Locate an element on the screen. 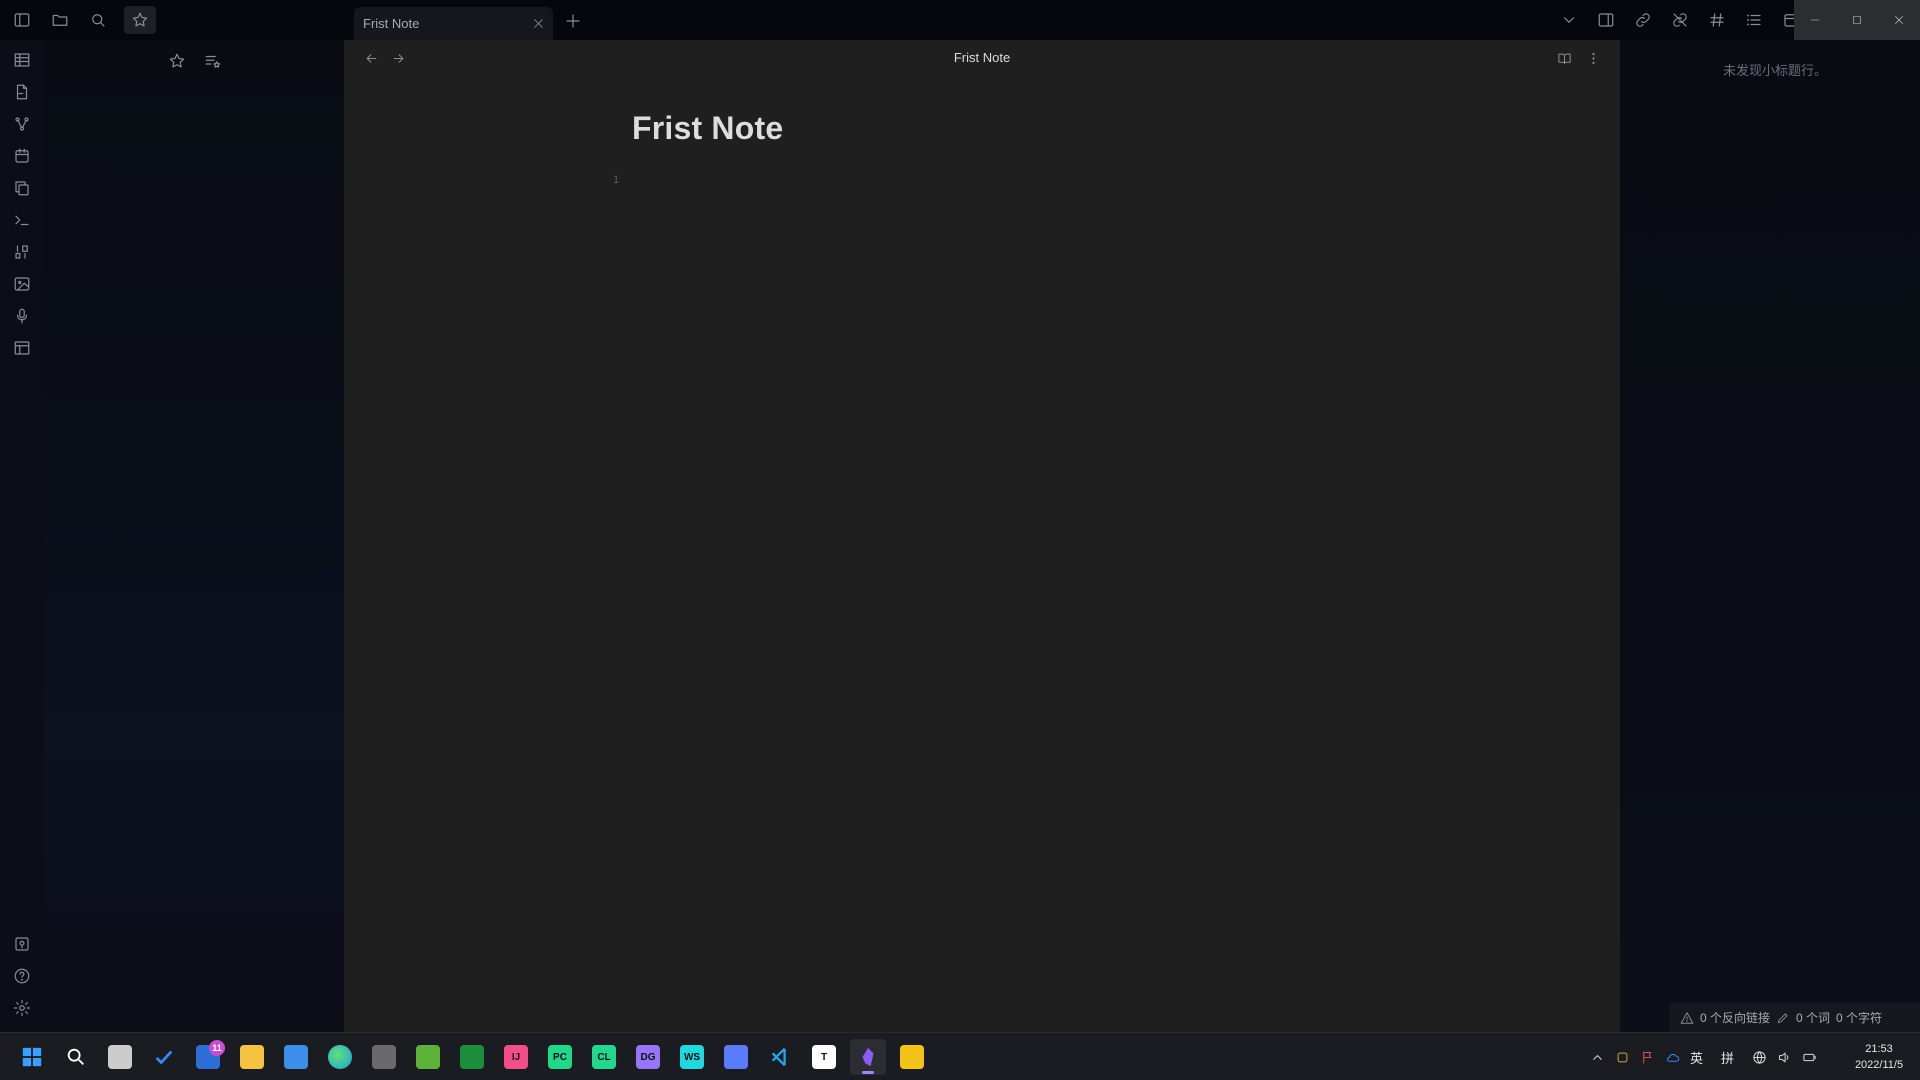 The image size is (1920, 1080). app-green-icon is located at coordinates (428, 1057).